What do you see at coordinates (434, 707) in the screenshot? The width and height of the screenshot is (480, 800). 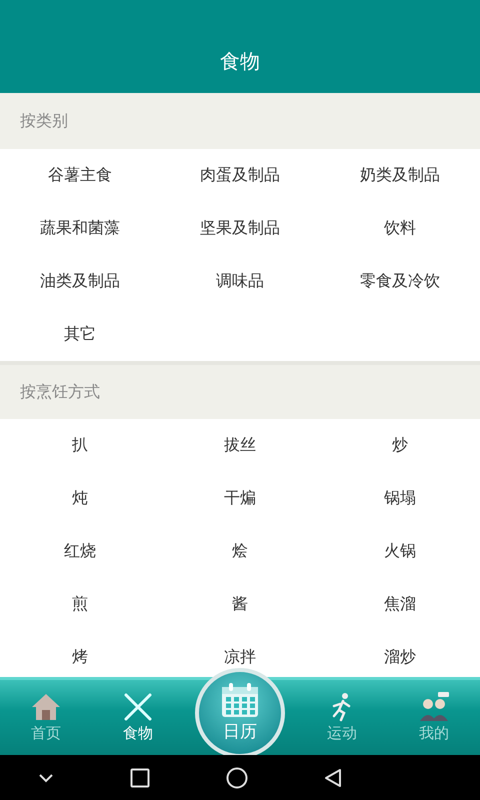 I see `people-icon` at bounding box center [434, 707].